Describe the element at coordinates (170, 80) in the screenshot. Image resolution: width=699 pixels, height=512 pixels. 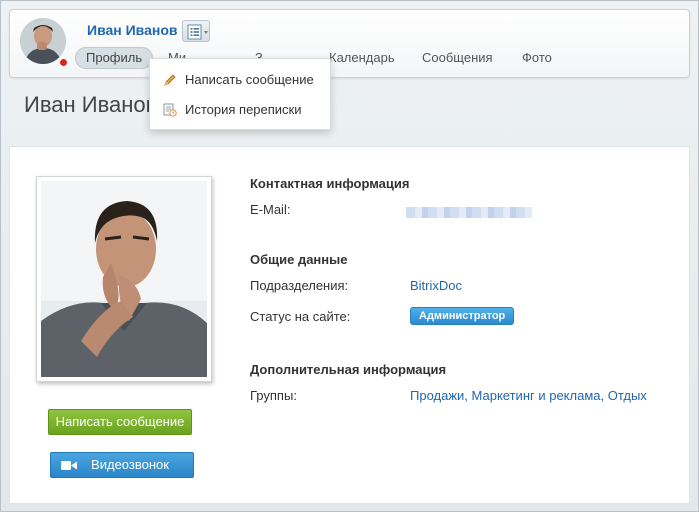
I see `pencil-icon` at that location.